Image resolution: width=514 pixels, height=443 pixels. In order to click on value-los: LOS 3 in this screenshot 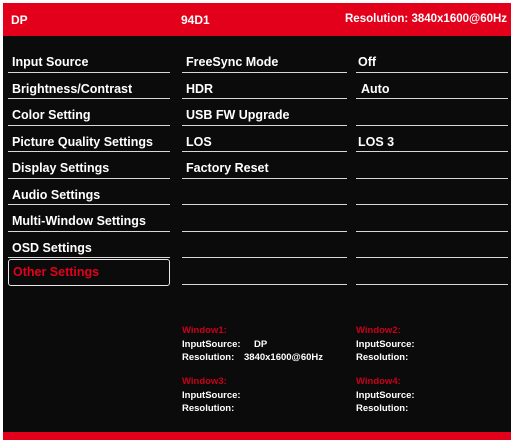, I will do `click(432, 139)`.